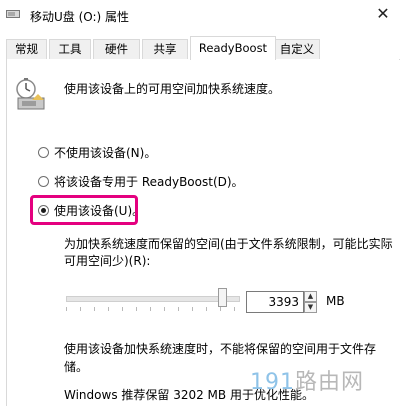 The width and height of the screenshot is (400, 406). What do you see at coordinates (105, 152) in the screenshot?
I see `option-do-not-use-label: 不使用该设备(N)。` at bounding box center [105, 152].